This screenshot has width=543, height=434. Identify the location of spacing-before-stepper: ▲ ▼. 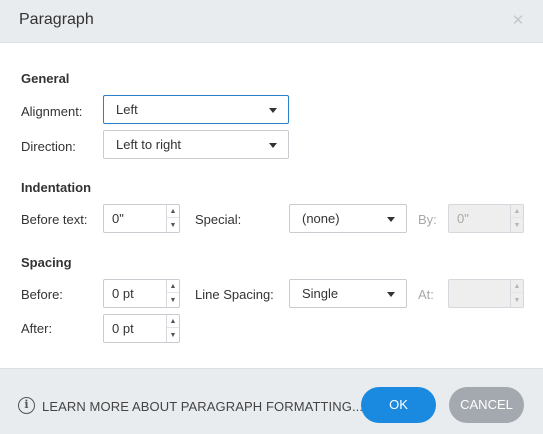
(141, 293).